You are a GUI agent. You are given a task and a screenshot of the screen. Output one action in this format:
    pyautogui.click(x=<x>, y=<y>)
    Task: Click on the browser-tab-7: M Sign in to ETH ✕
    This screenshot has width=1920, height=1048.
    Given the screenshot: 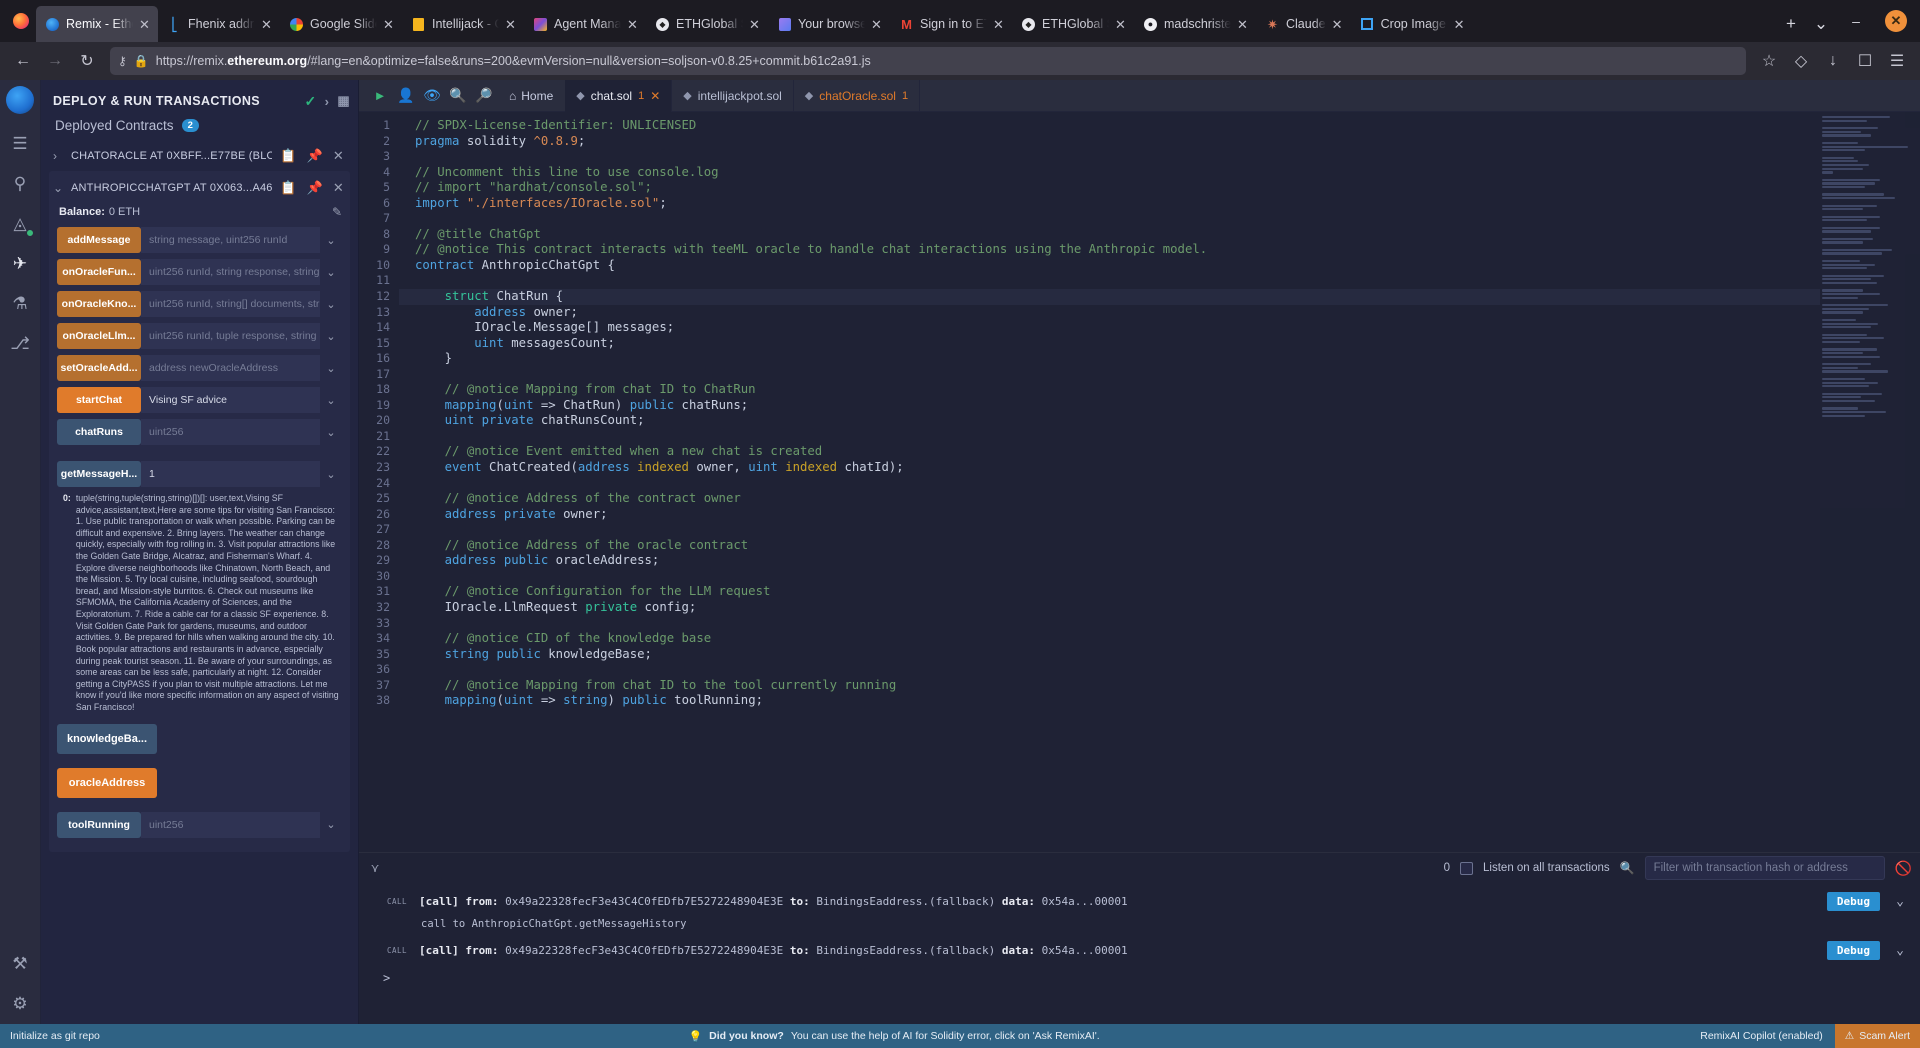 What is the action you would take?
    pyautogui.click(x=951, y=24)
    